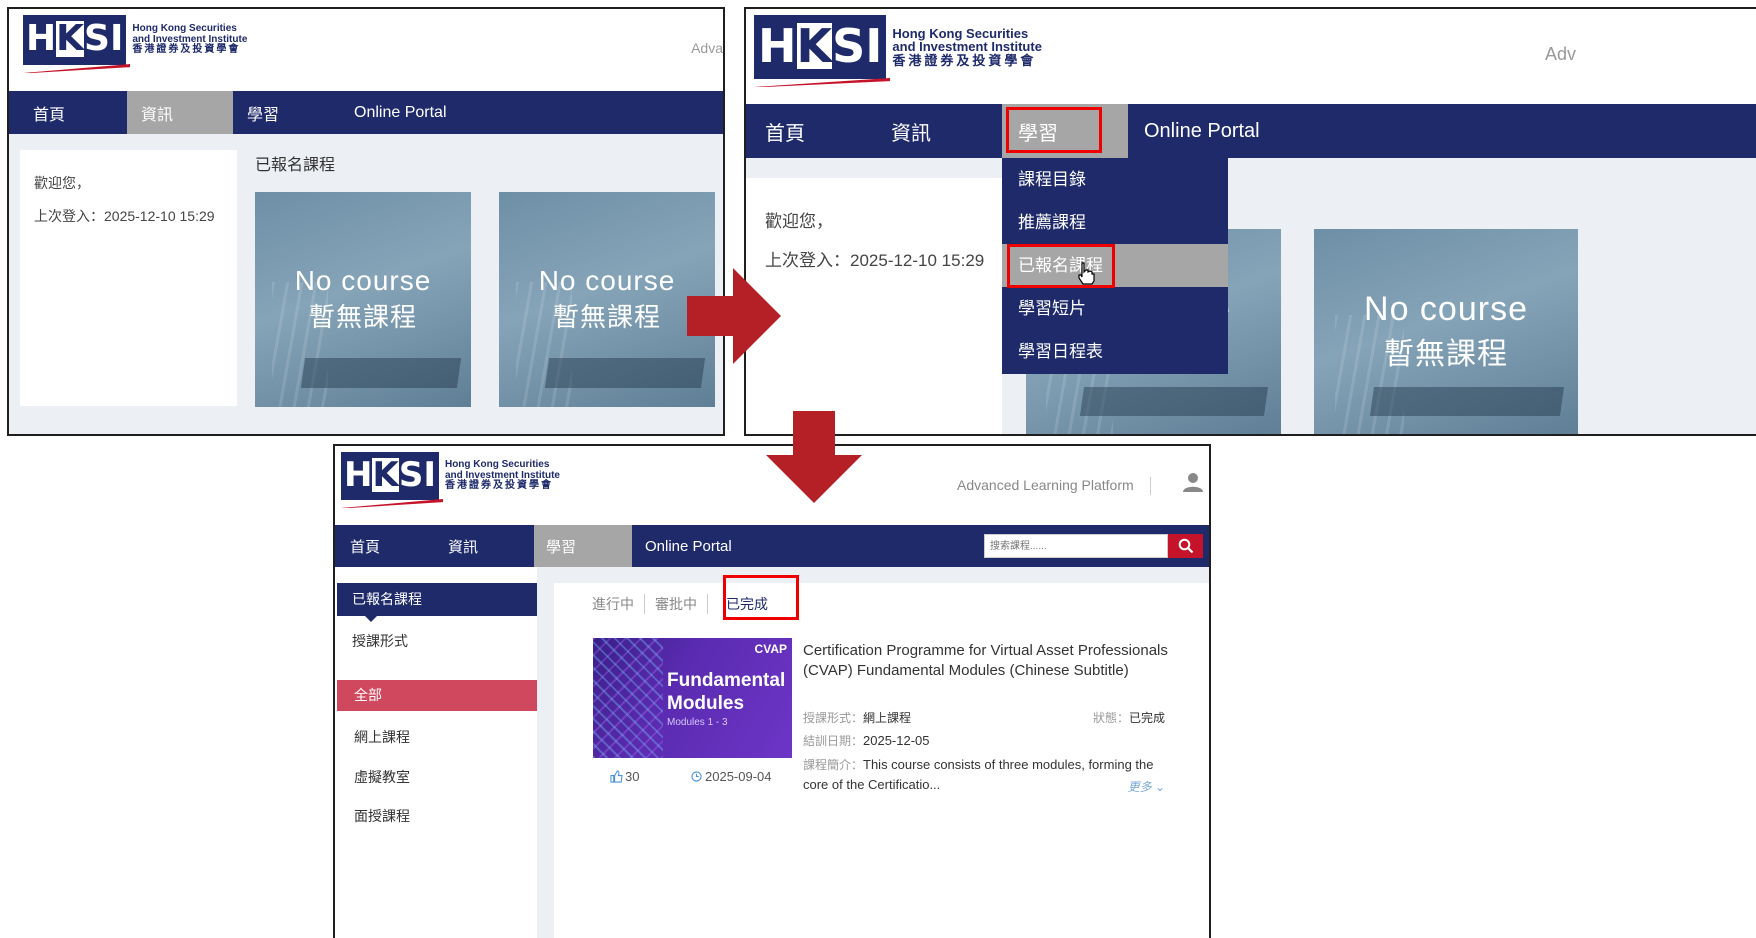  Describe the element at coordinates (761, 597) in the screenshot. I see `highlight-completed-tab` at that location.